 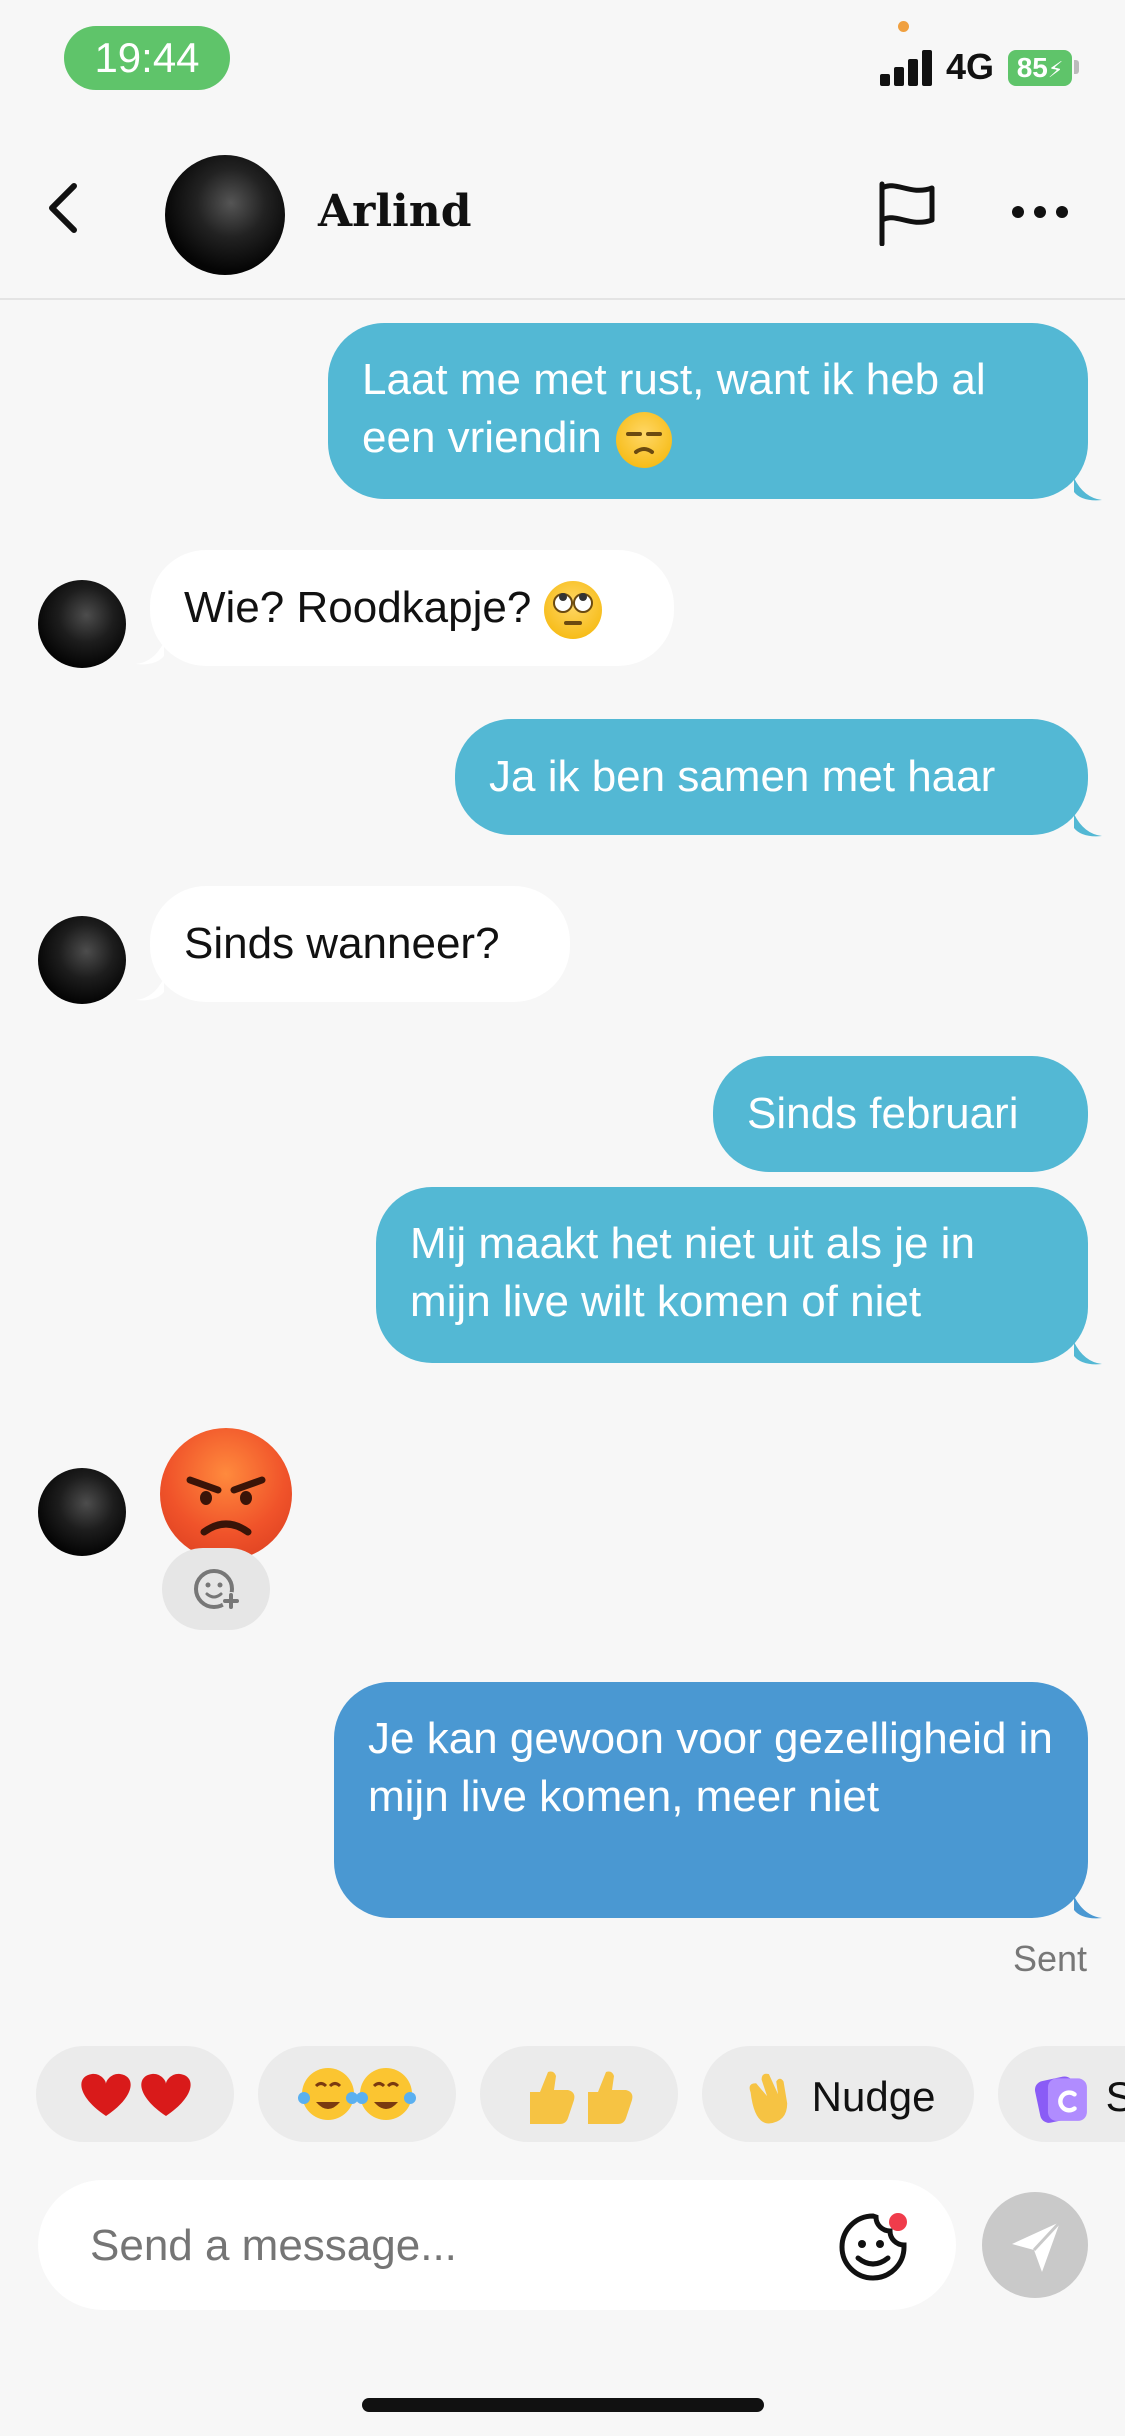 I want to click on quick-reaction-sticker: S, so click(x=1061, y=2094).